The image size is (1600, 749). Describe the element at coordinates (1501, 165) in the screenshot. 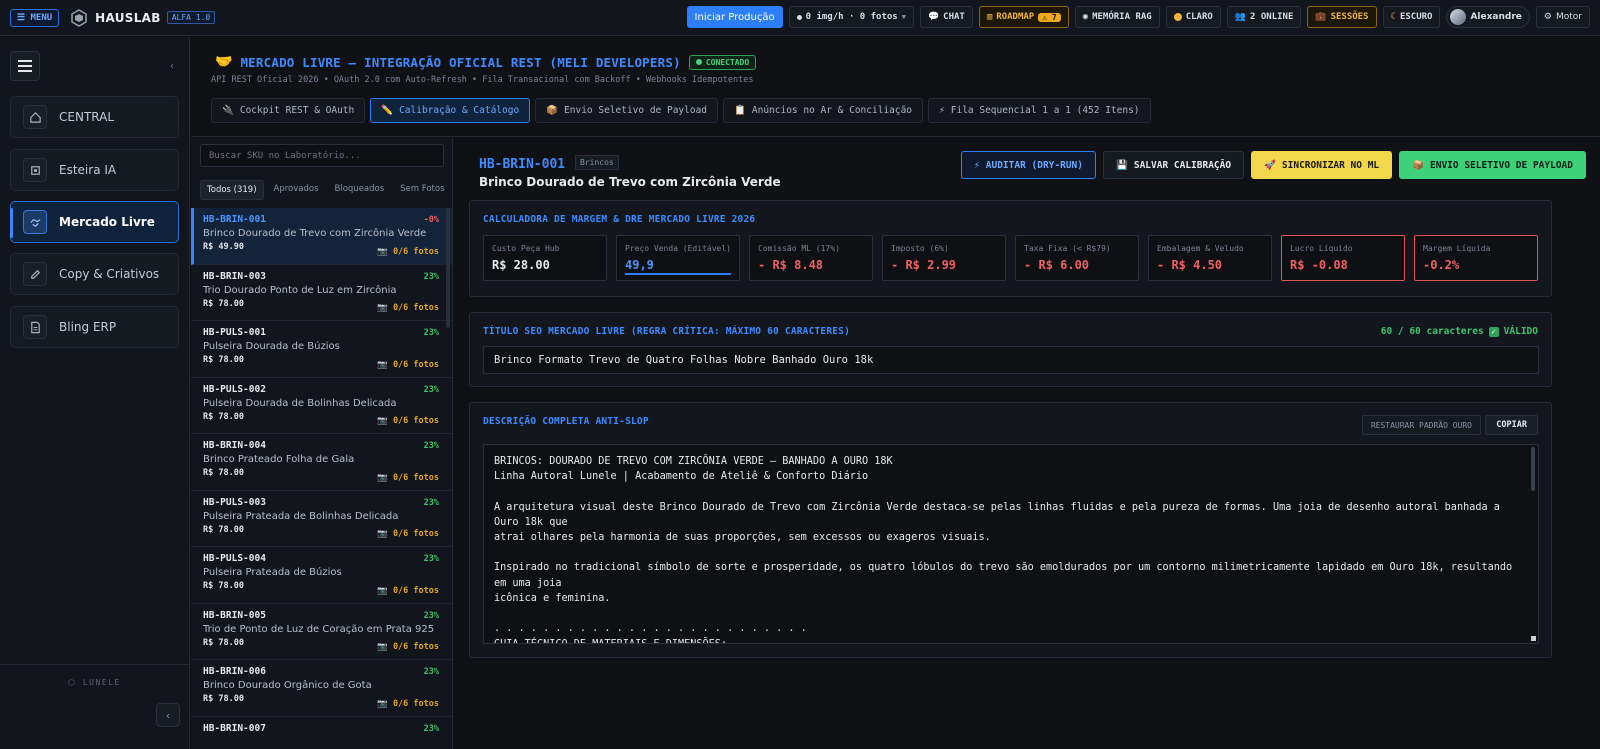

I see `send-label: ENVIO SELETIVO DE PAYLOAD` at that location.